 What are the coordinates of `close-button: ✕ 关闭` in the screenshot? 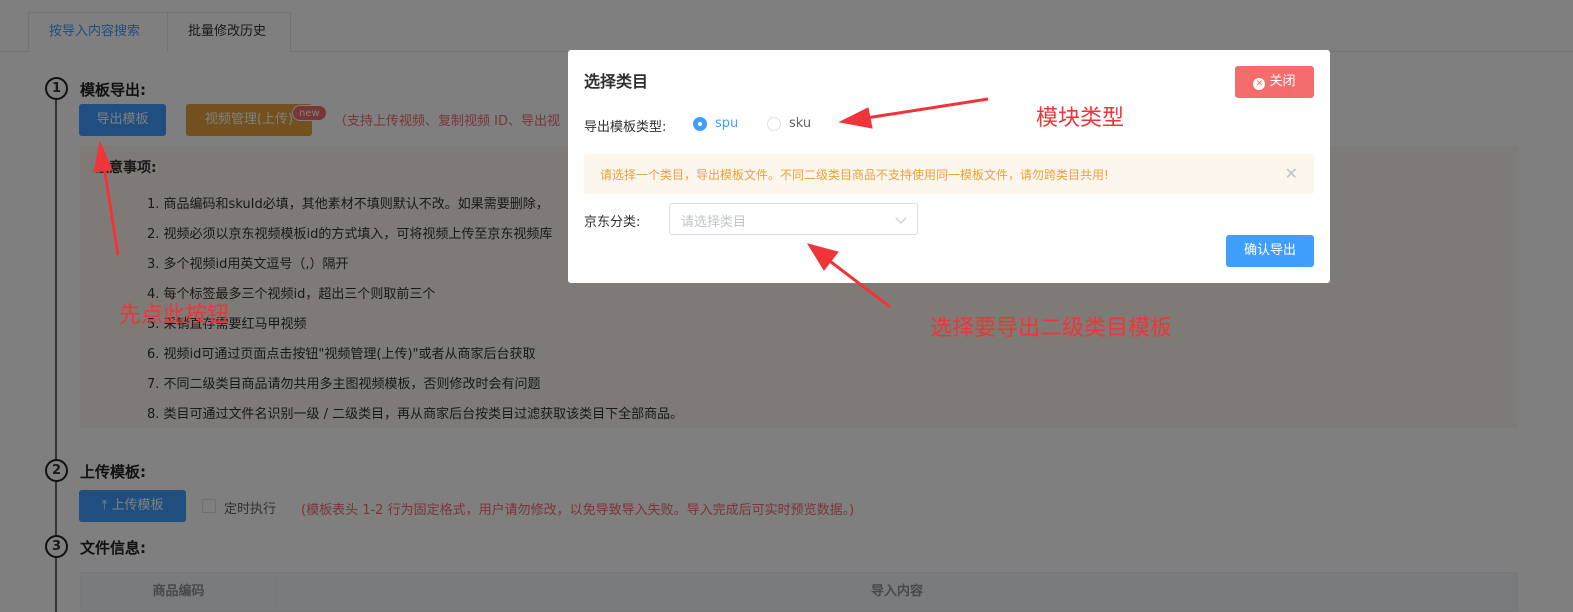 It's located at (1274, 82).